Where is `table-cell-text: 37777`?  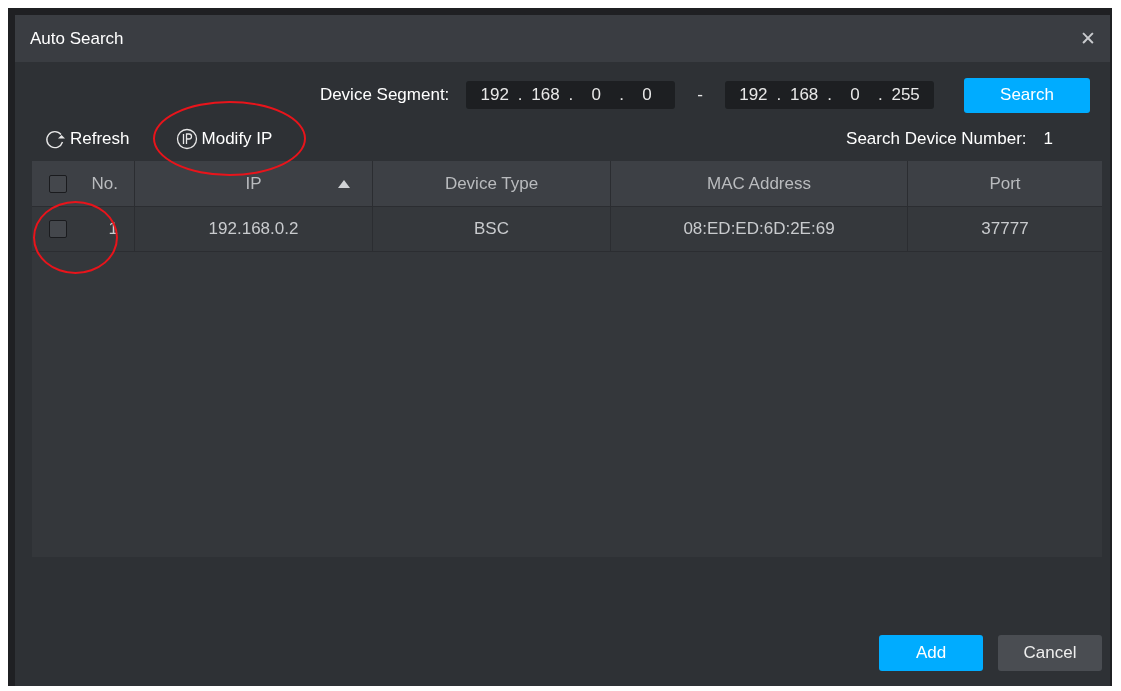
table-cell-text: 37777 is located at coordinates (1005, 229).